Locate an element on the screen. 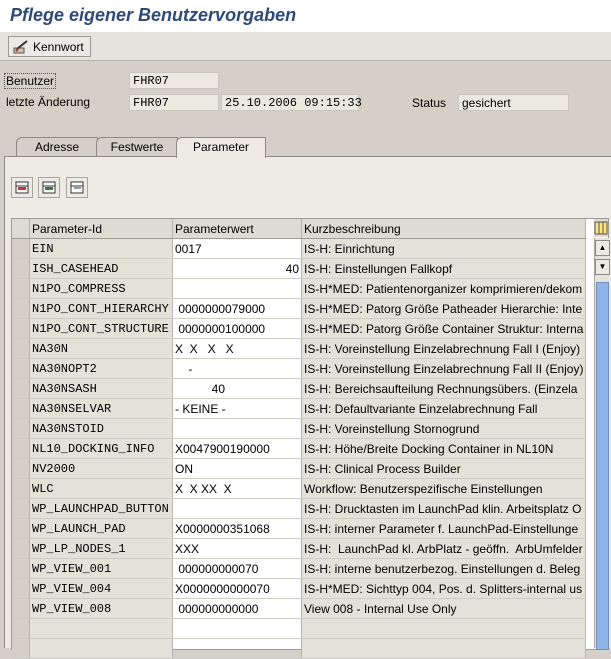  parameterwert-cell: 0000000100000 is located at coordinates (237, 328).